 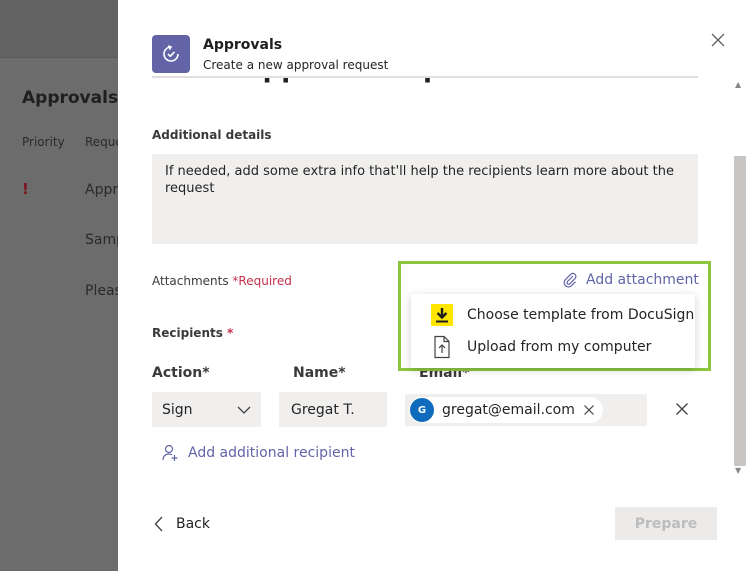 I want to click on background-title: Approvals, so click(x=70, y=98).